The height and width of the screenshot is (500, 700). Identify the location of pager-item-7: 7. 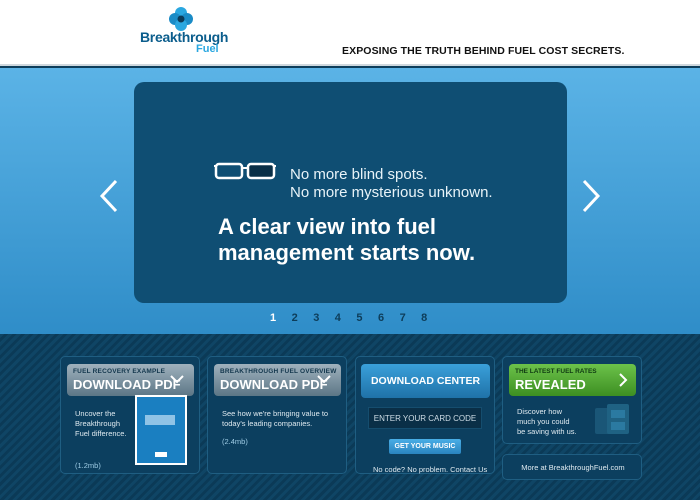
(411, 318).